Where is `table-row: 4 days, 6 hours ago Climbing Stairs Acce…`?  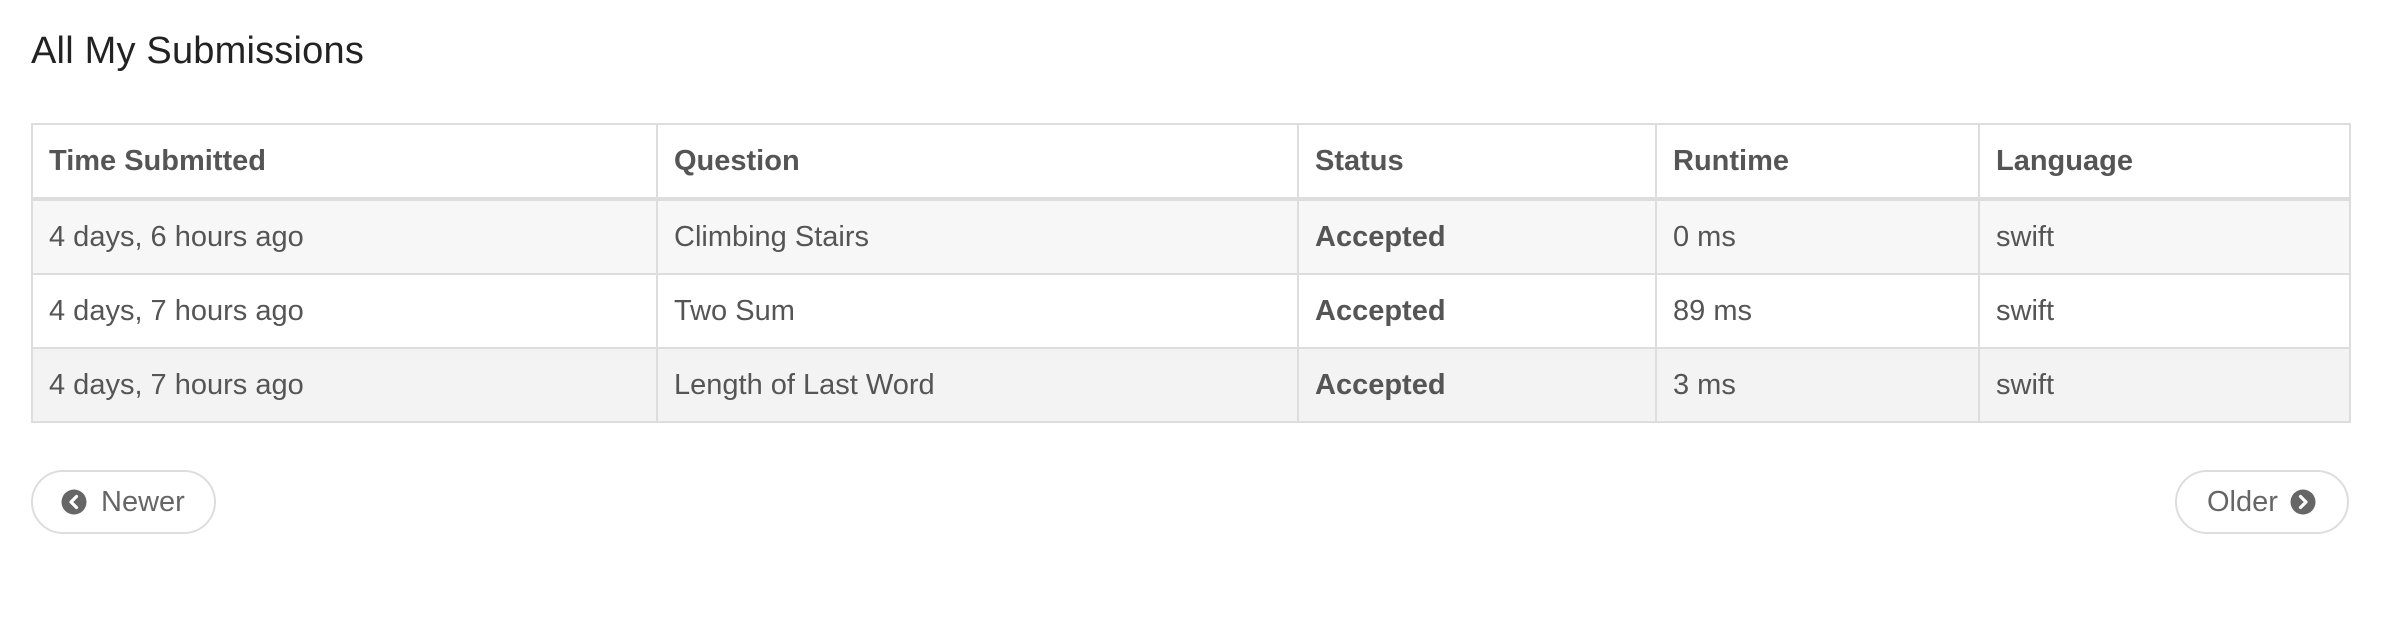
table-row: 4 days, 6 hours ago Climbing Stairs Acce… is located at coordinates (1191, 236).